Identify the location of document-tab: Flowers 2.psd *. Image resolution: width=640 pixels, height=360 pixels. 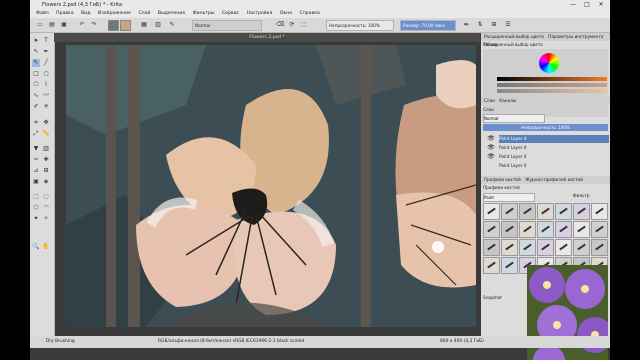
(267, 37).